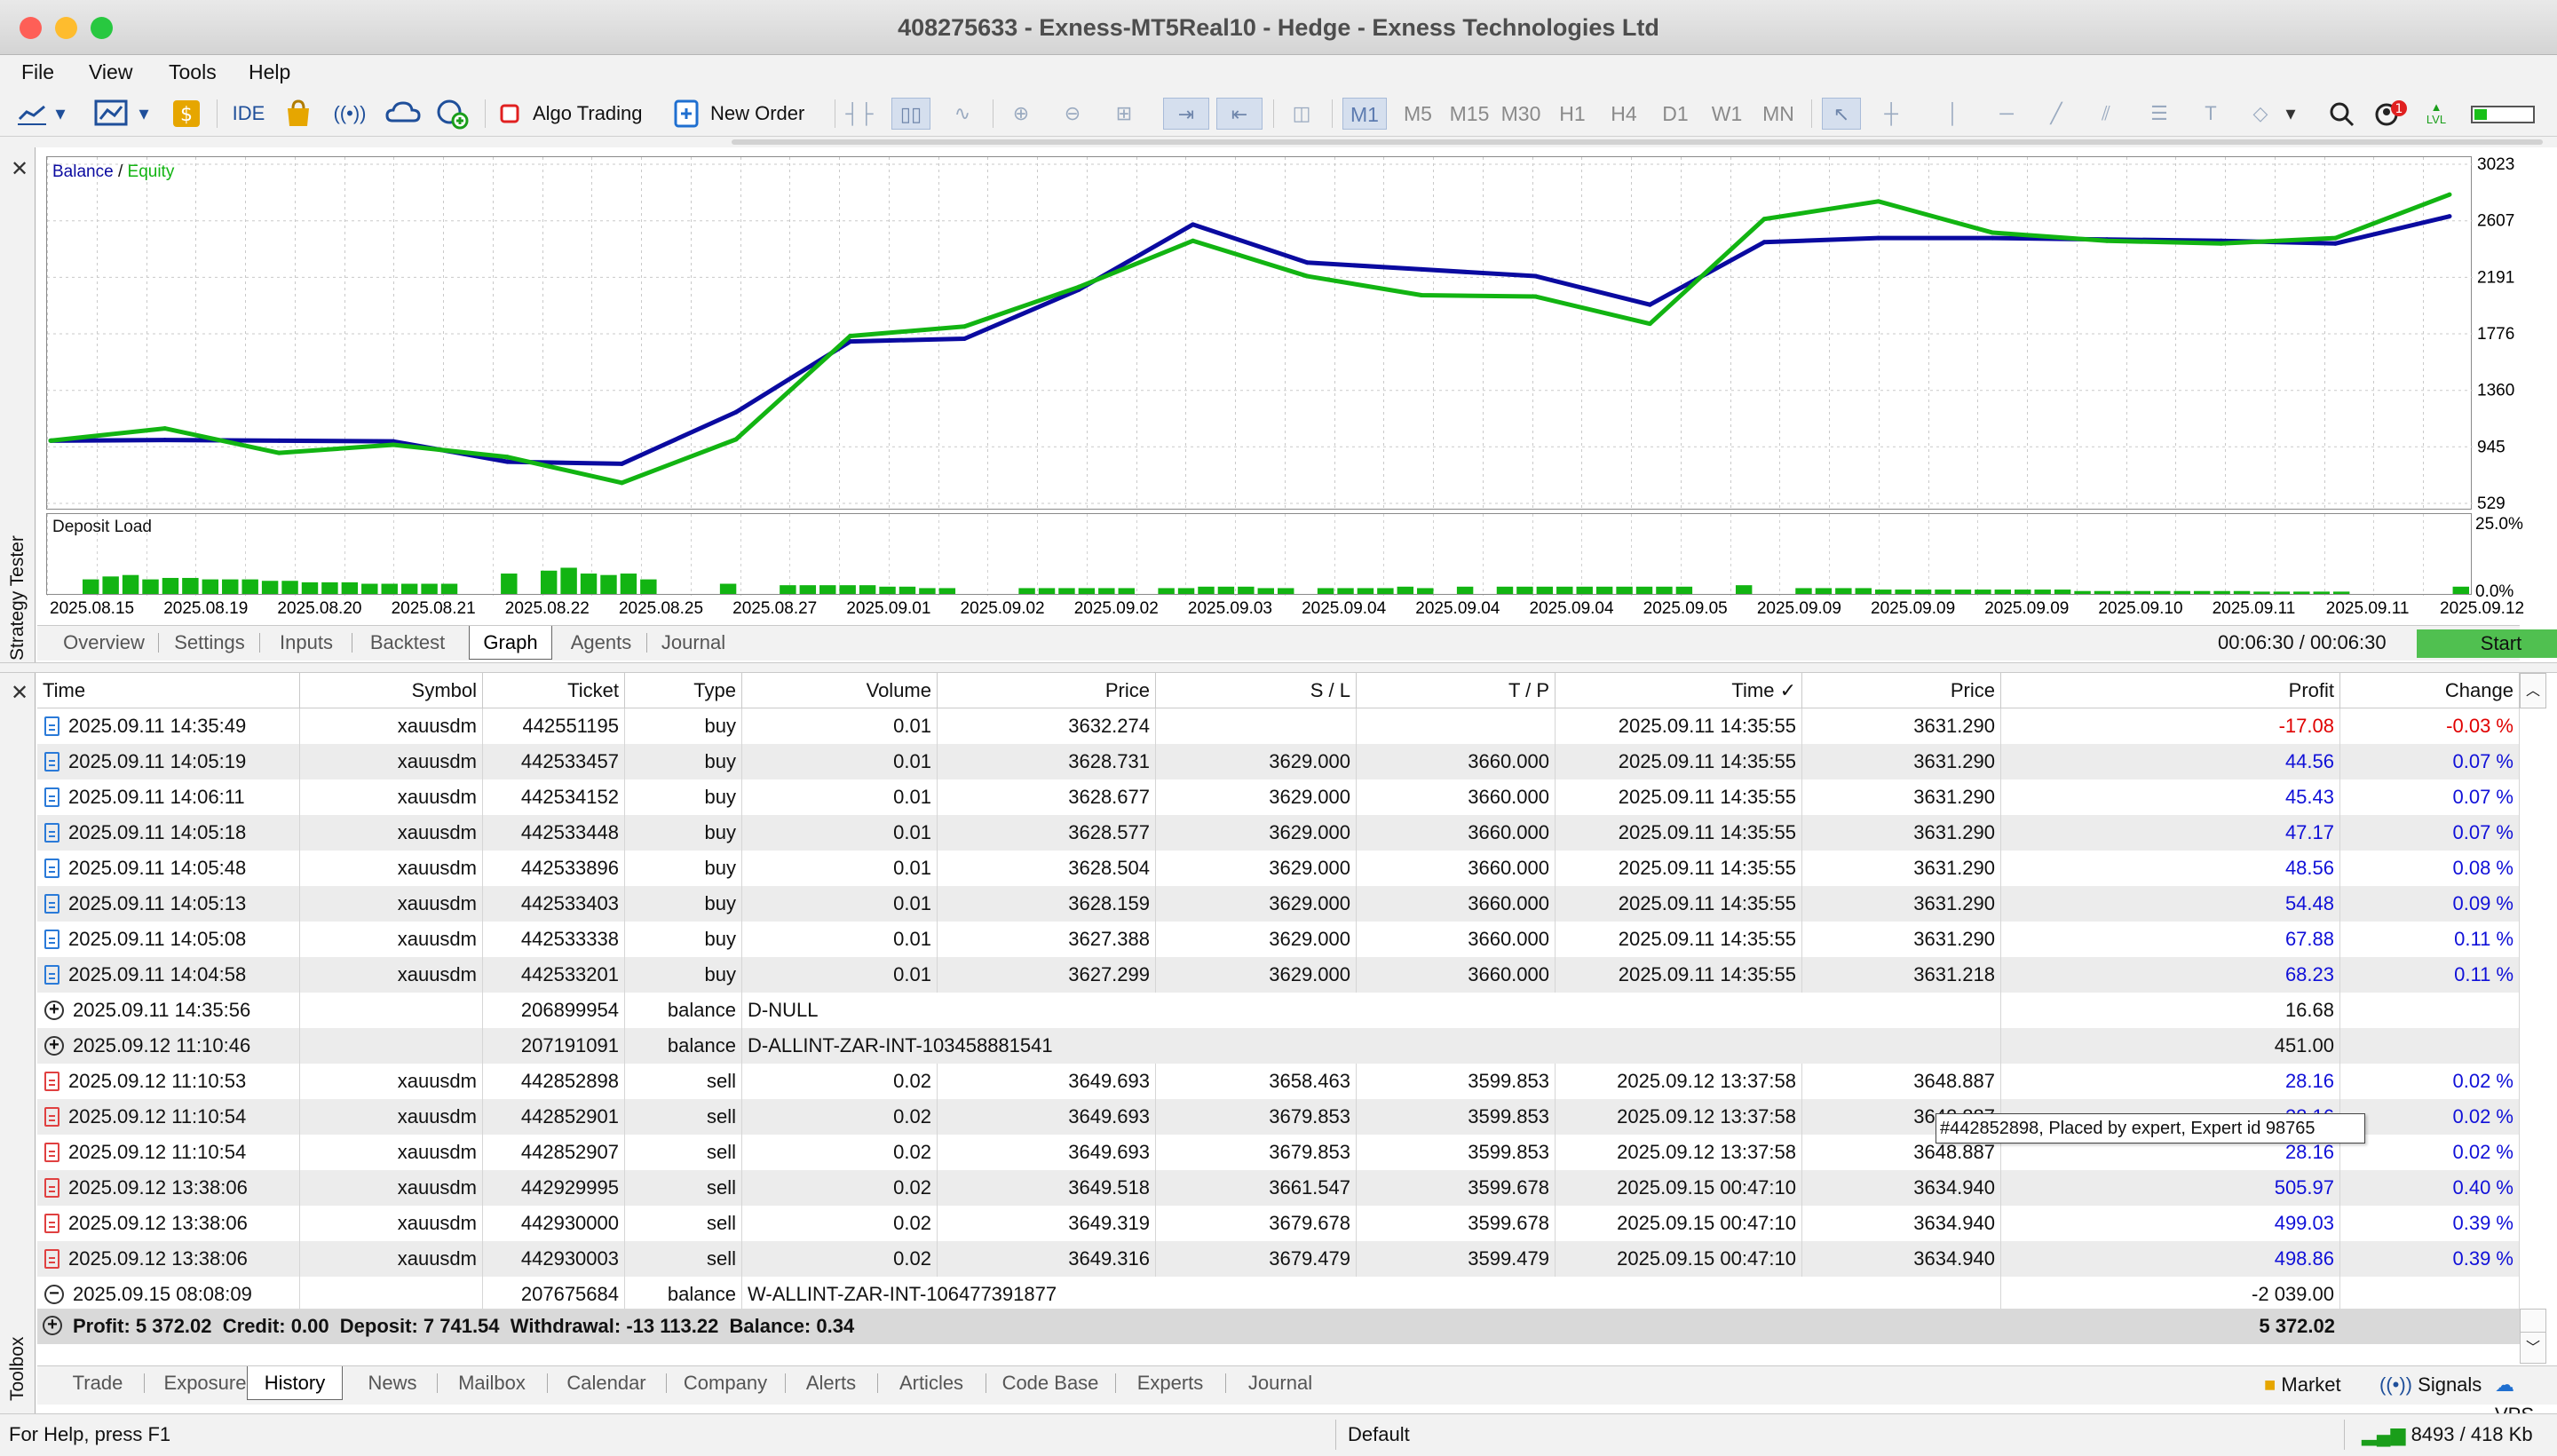 The width and height of the screenshot is (2557, 1456). I want to click on bar-chart-icon: ┤├, so click(859, 114).